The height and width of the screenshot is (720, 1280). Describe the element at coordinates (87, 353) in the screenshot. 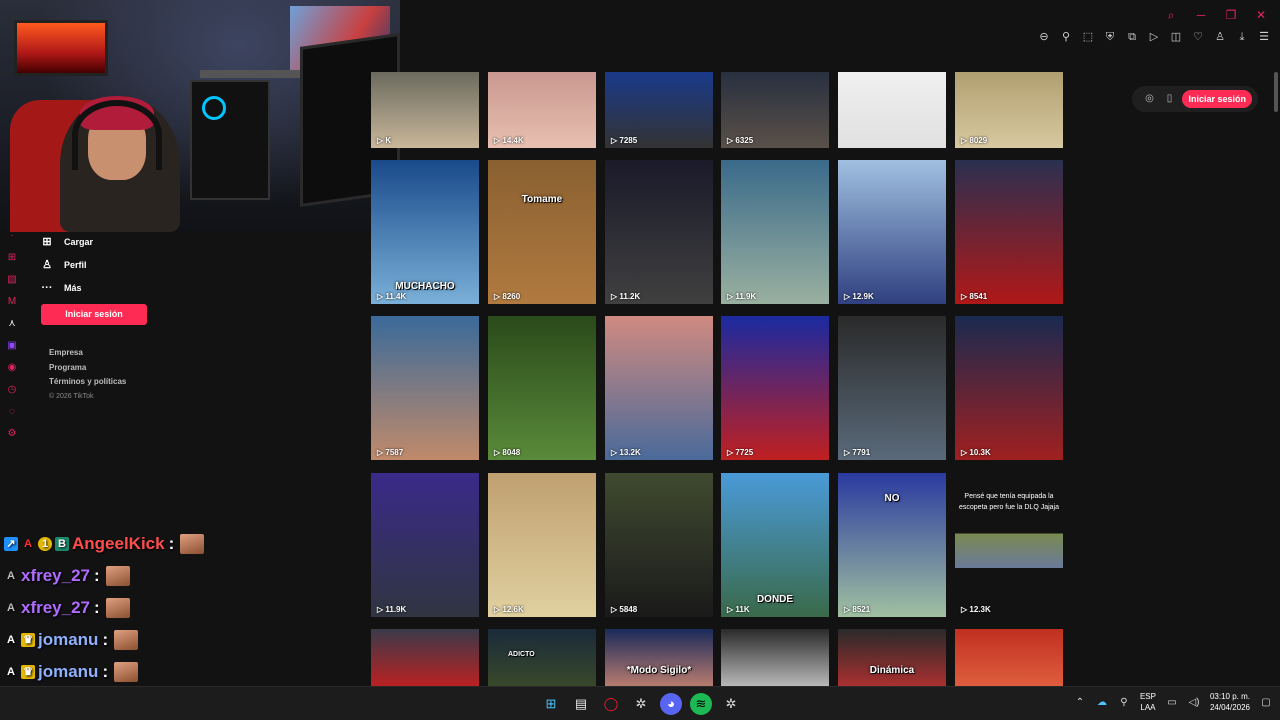

I see `footer-link-company: Empresa` at that location.